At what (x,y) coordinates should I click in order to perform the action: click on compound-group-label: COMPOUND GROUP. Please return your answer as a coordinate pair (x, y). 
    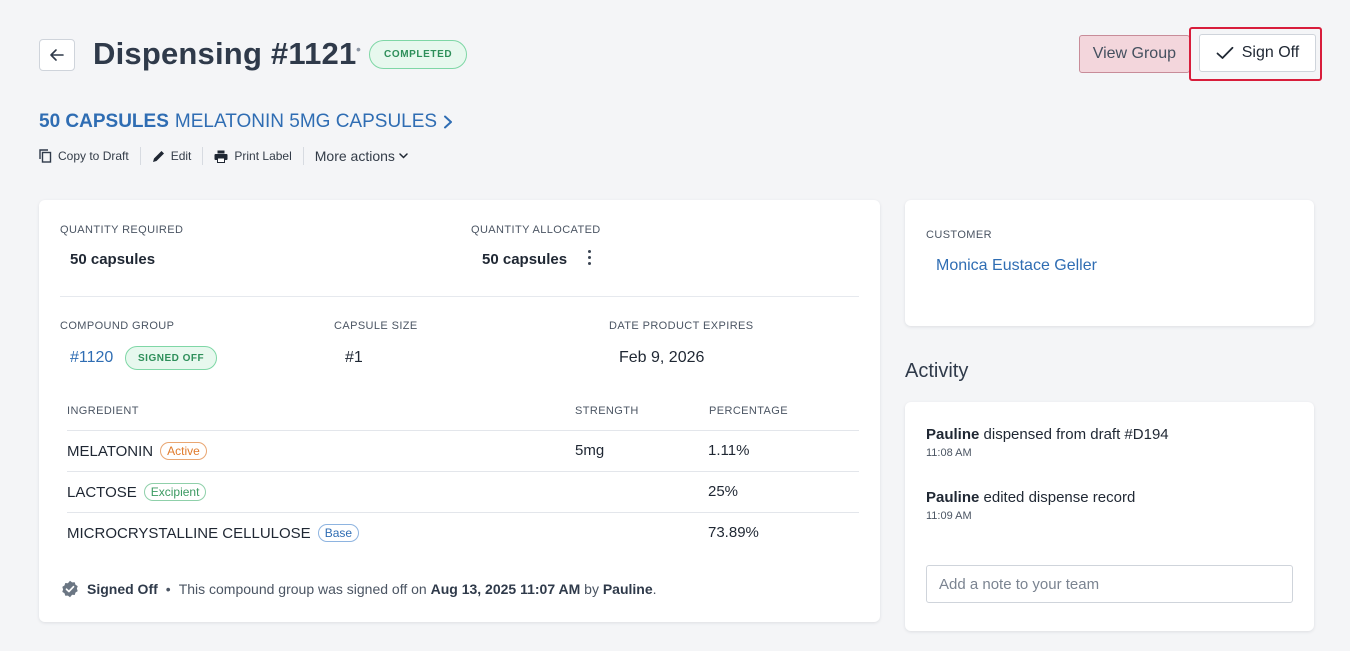
    Looking at the image, I should click on (117, 326).